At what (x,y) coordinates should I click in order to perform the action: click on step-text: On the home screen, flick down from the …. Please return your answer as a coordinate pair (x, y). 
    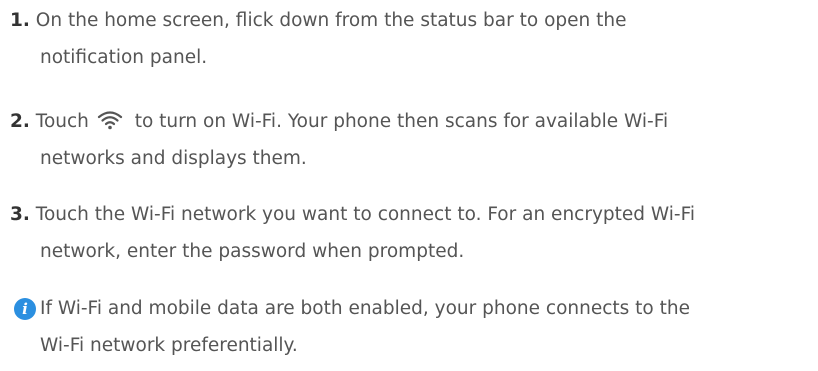
    Looking at the image, I should click on (331, 20).